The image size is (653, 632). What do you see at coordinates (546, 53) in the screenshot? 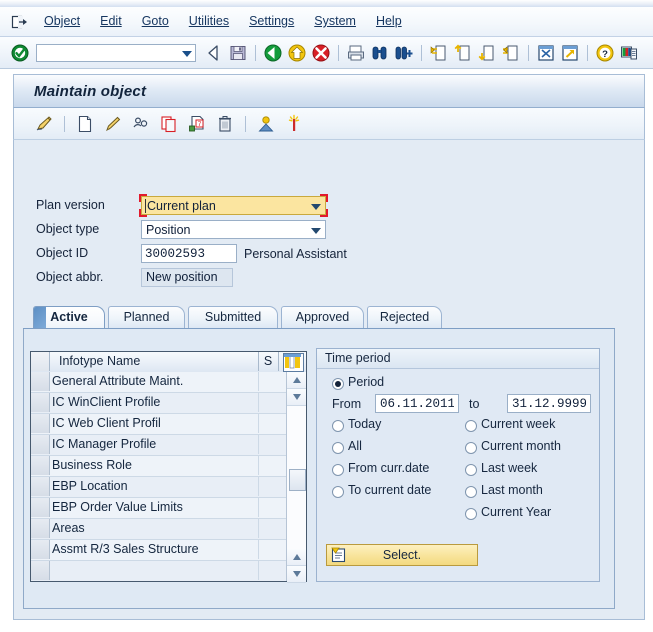
I see `new-session-icon` at bounding box center [546, 53].